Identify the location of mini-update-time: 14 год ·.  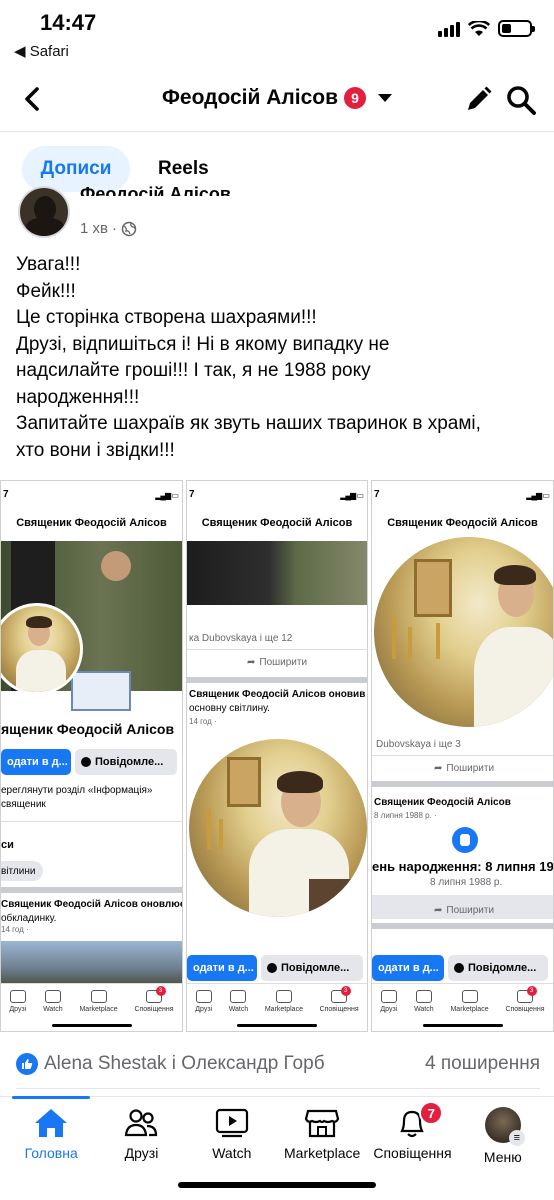
(203, 721).